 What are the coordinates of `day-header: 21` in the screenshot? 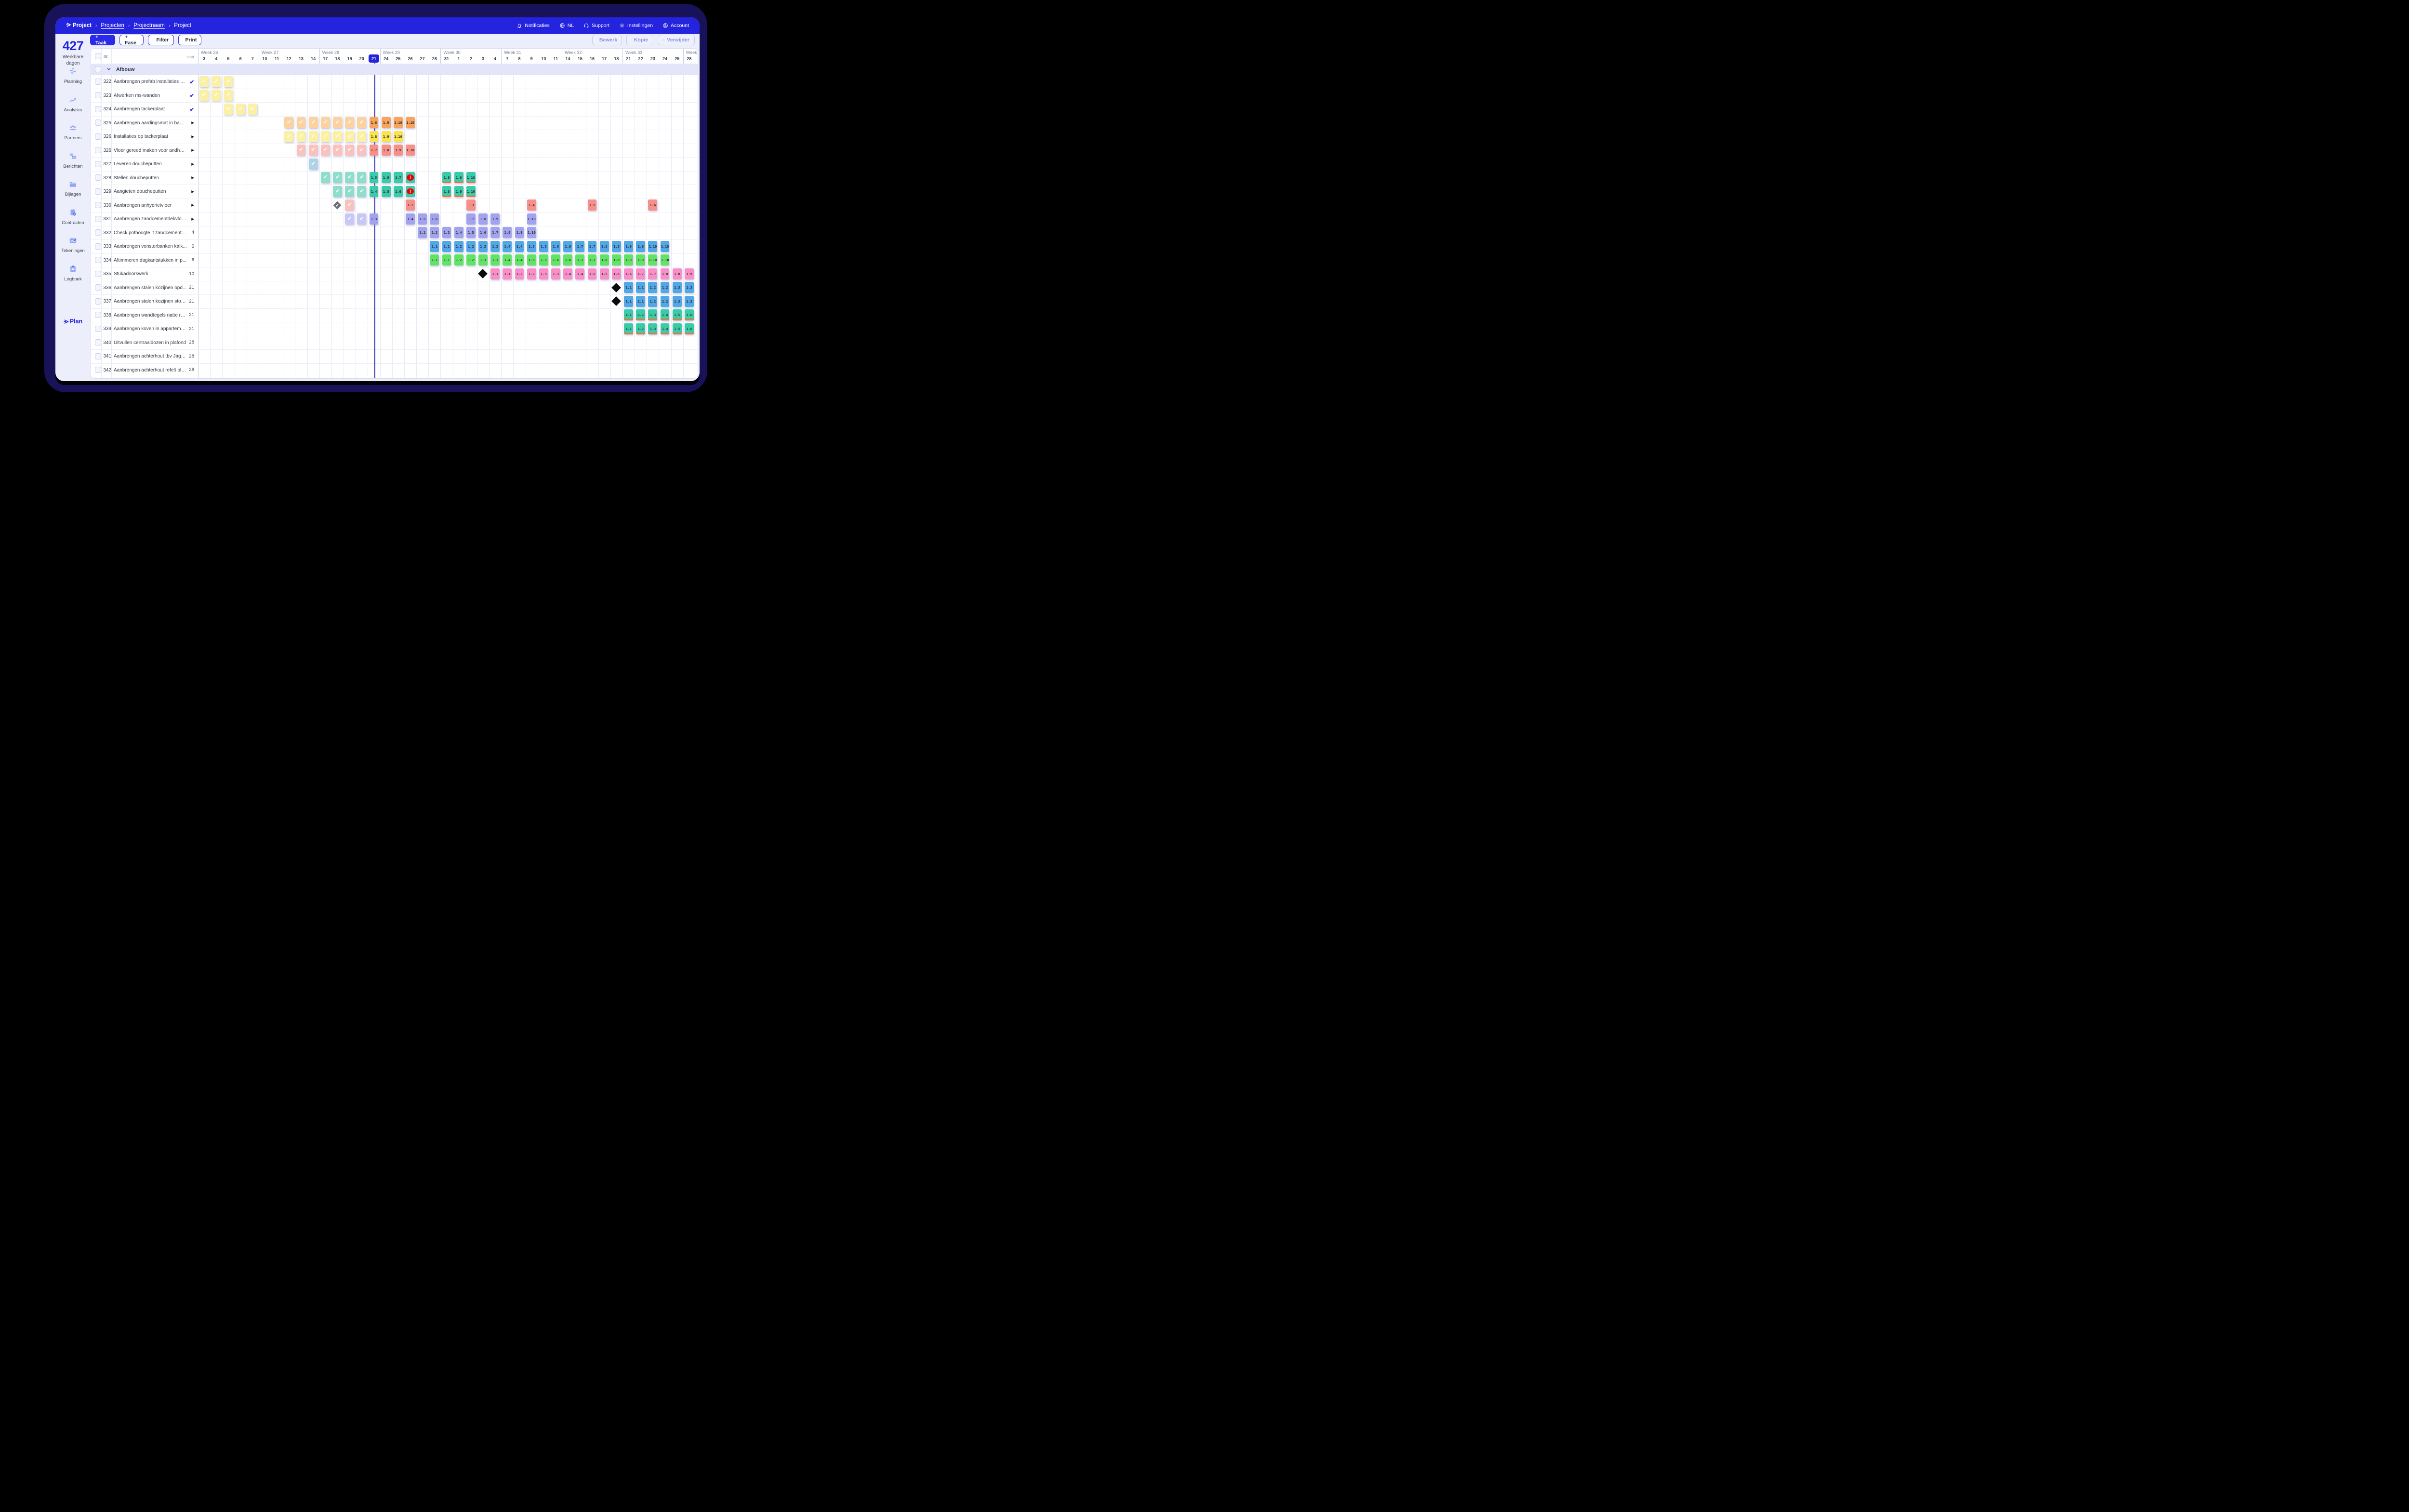 It's located at (628, 58).